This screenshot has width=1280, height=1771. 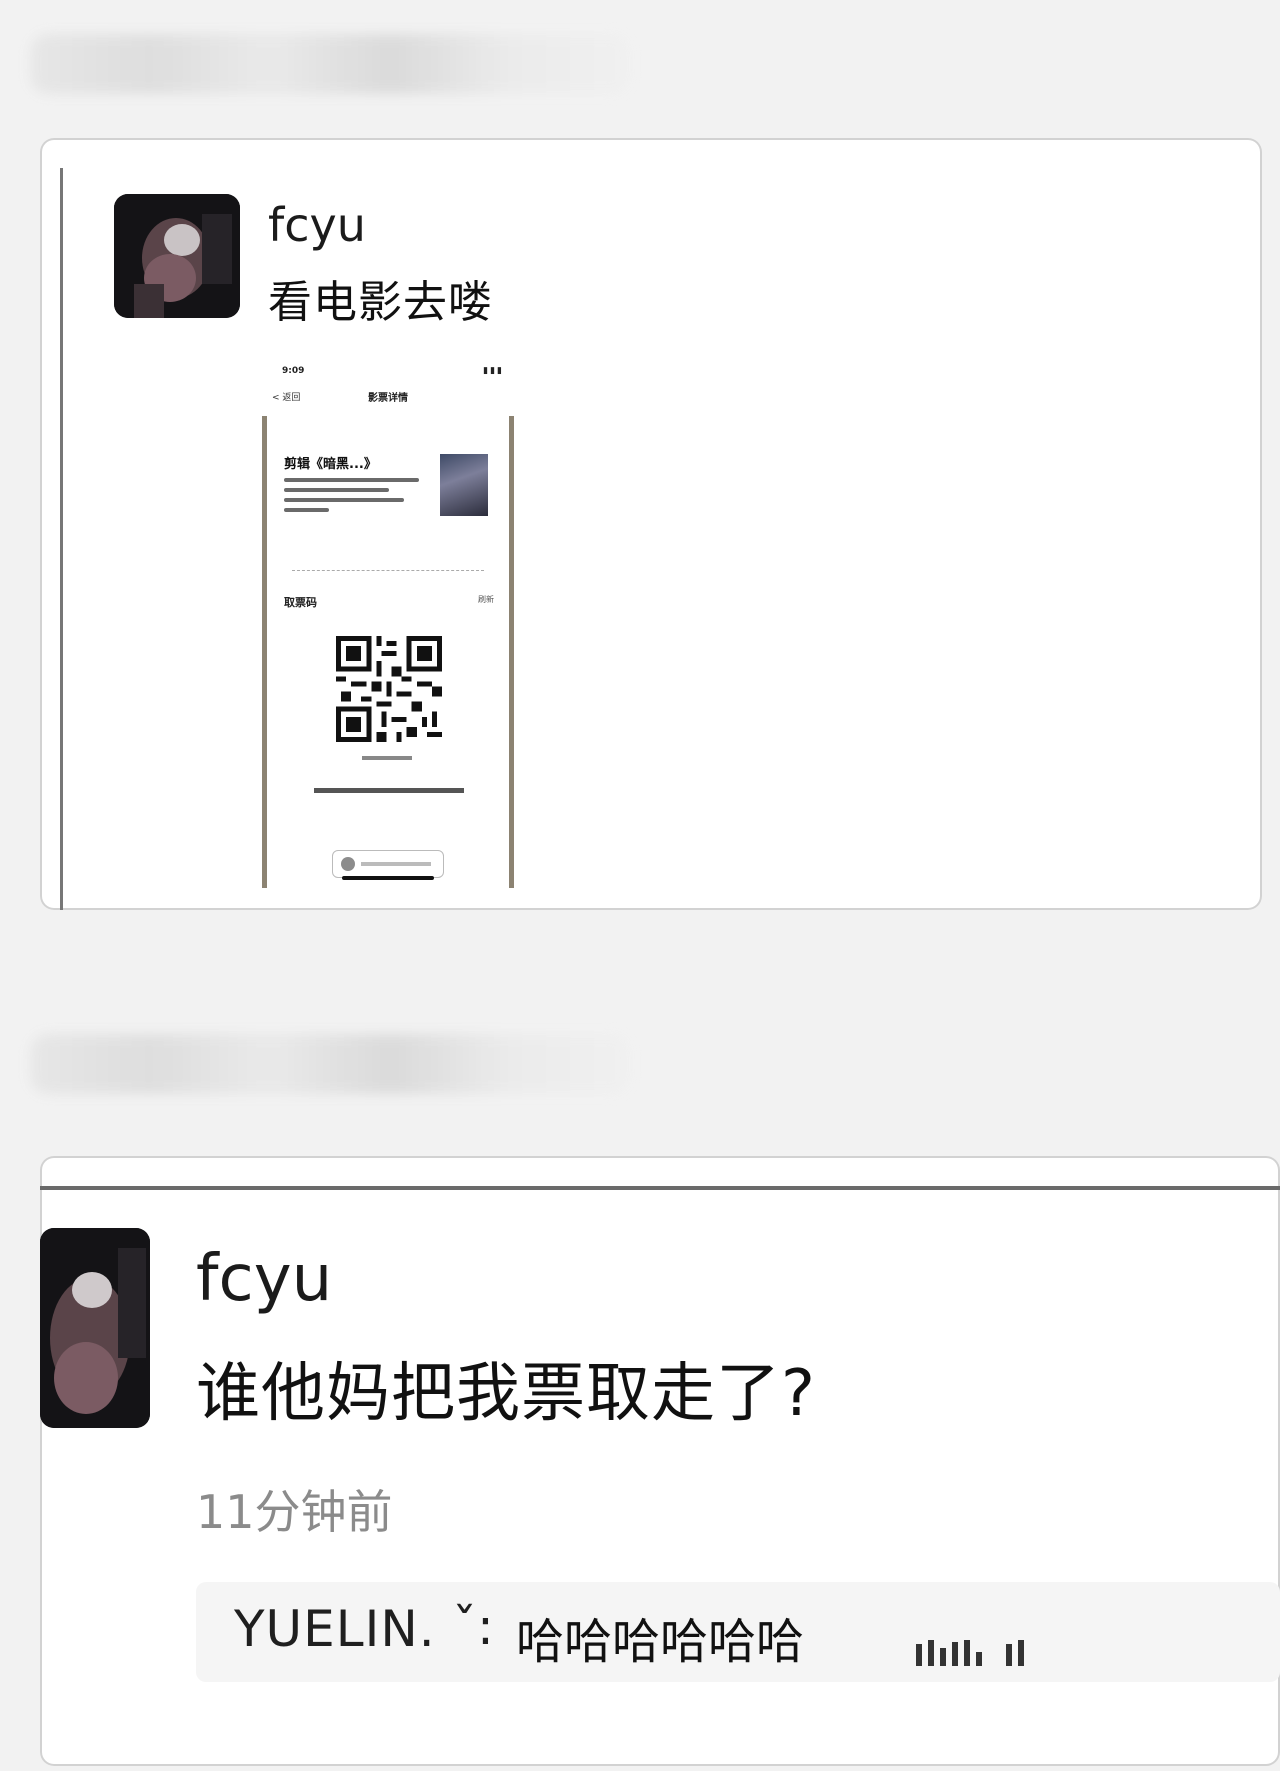 What do you see at coordinates (970, 1653) in the screenshot?
I see `overflow-blur-icon` at bounding box center [970, 1653].